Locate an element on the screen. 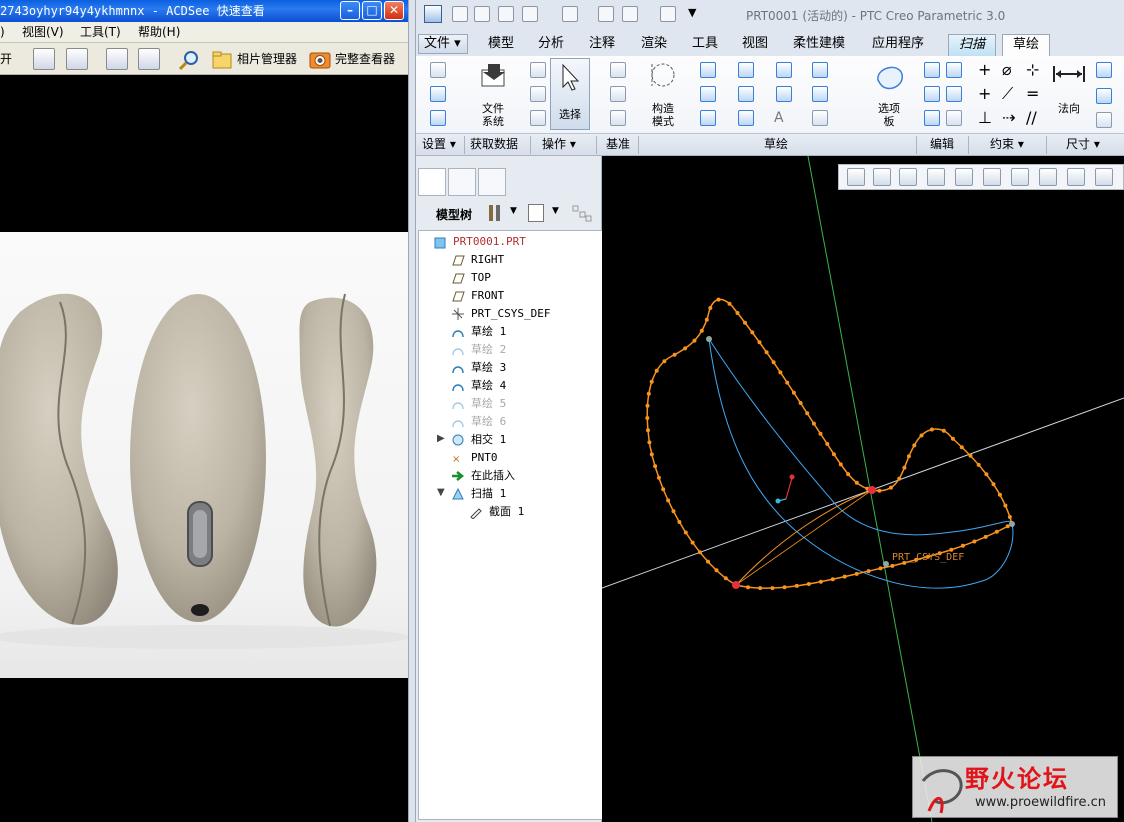 Image resolution: width=1124 pixels, height=822 pixels. fillet-icon is located at coordinates (784, 70).